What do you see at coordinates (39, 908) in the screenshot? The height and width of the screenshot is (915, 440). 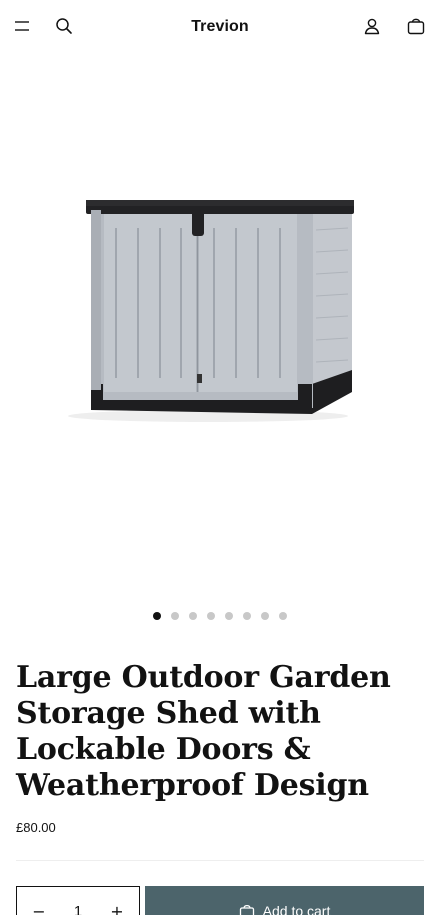 I see `quantity-decrease-button: −` at bounding box center [39, 908].